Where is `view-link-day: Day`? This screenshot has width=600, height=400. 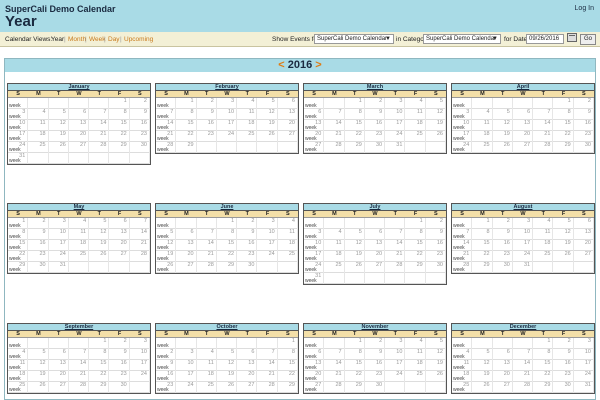
view-link-day: Day is located at coordinates (114, 39).